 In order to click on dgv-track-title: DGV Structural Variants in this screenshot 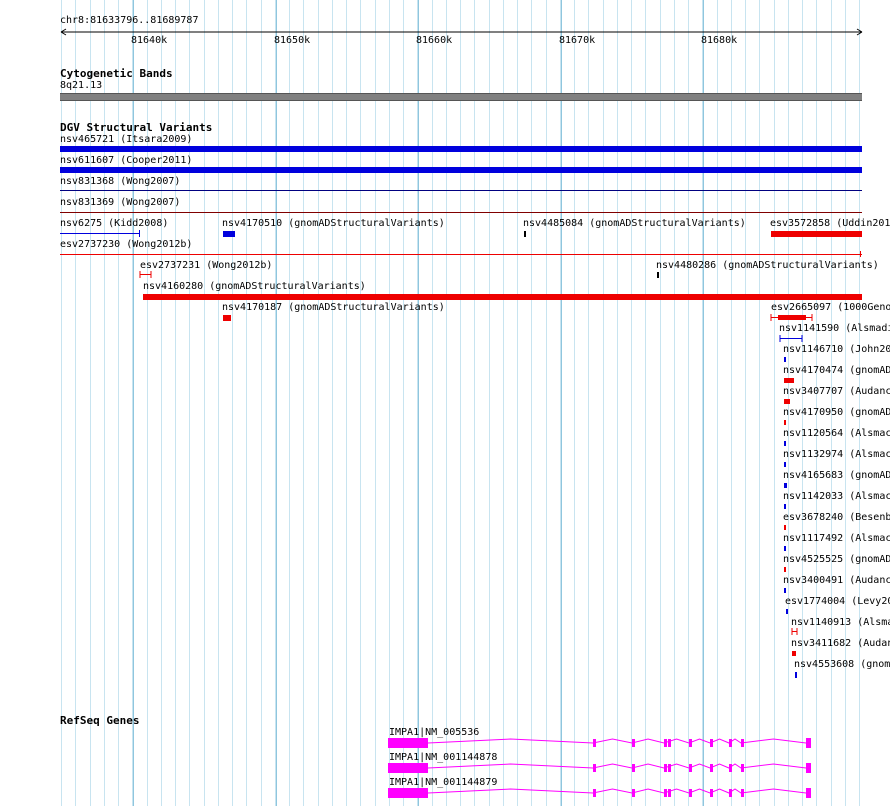, I will do `click(136, 127)`.